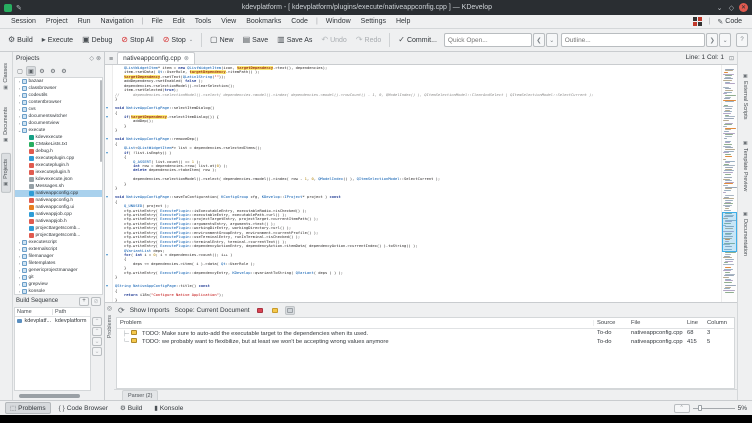  Describe the element at coordinates (58, 256) in the screenshot. I see `tree-item-filemanager: › filemanager` at that location.